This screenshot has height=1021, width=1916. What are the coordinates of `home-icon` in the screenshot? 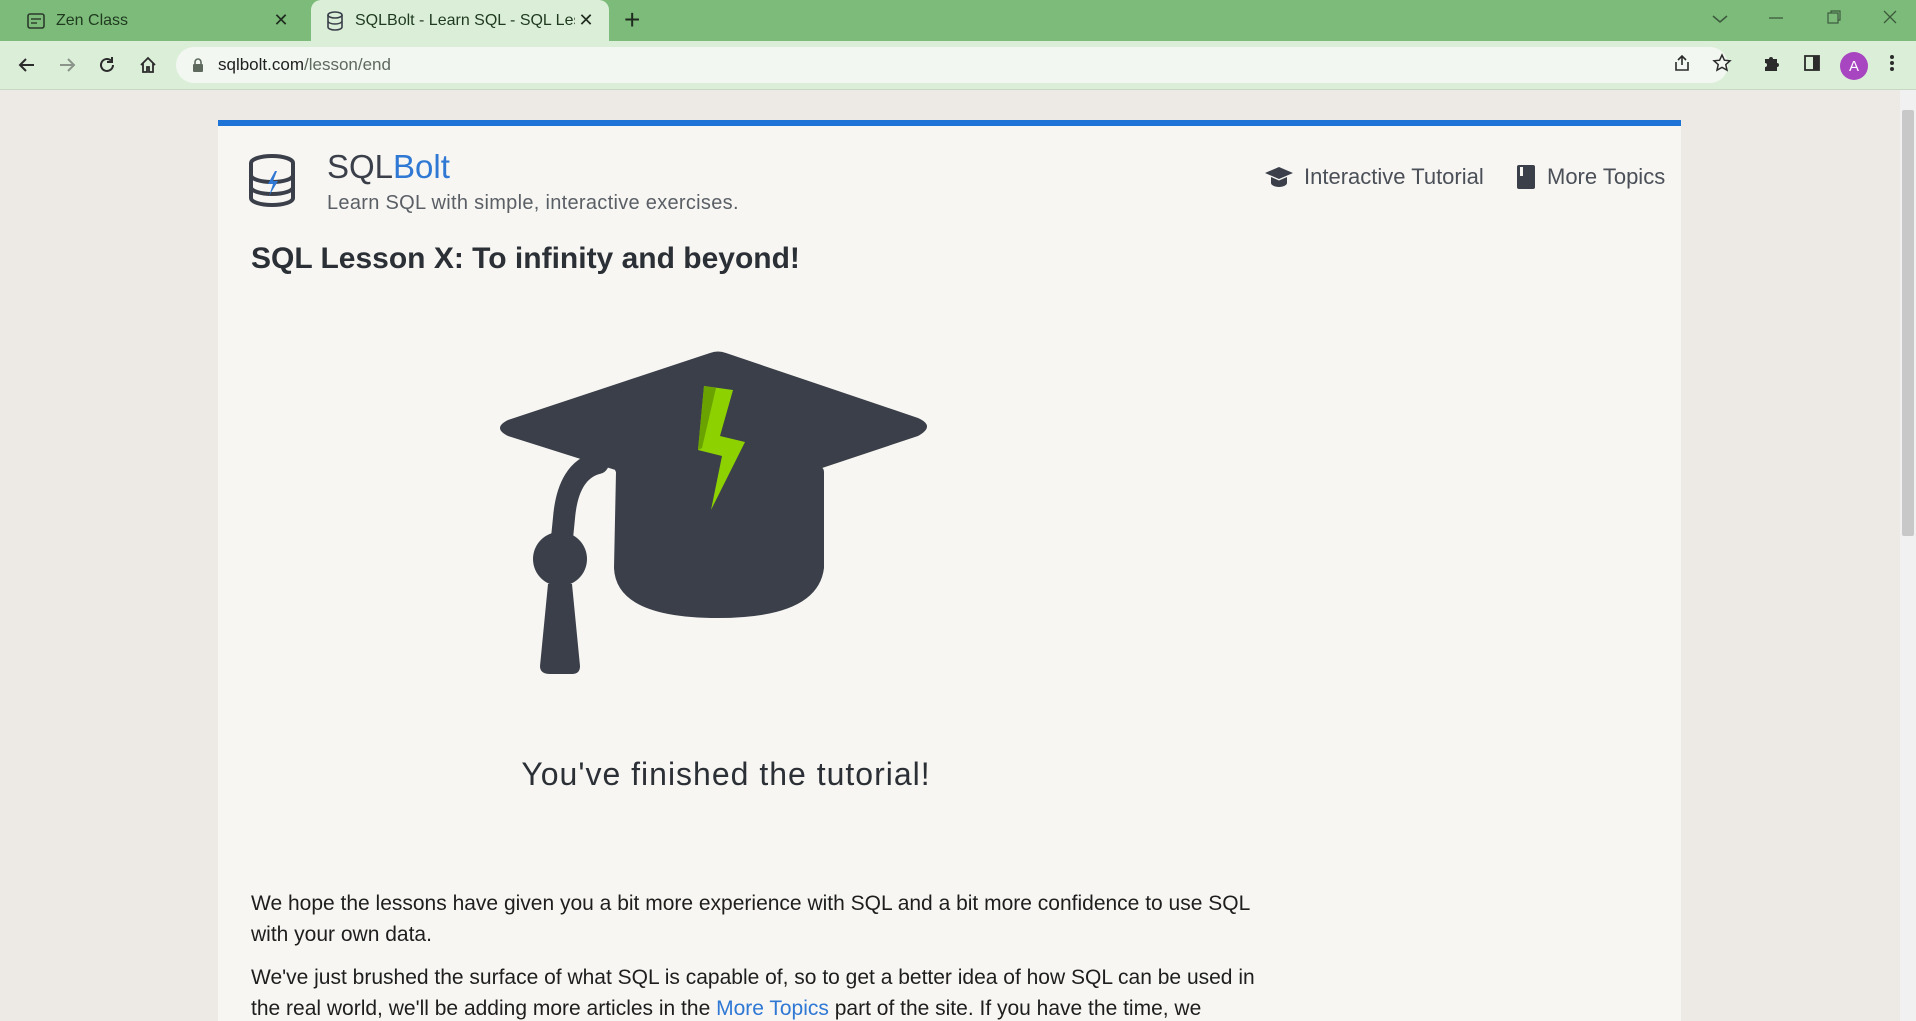 It's located at (148, 65).